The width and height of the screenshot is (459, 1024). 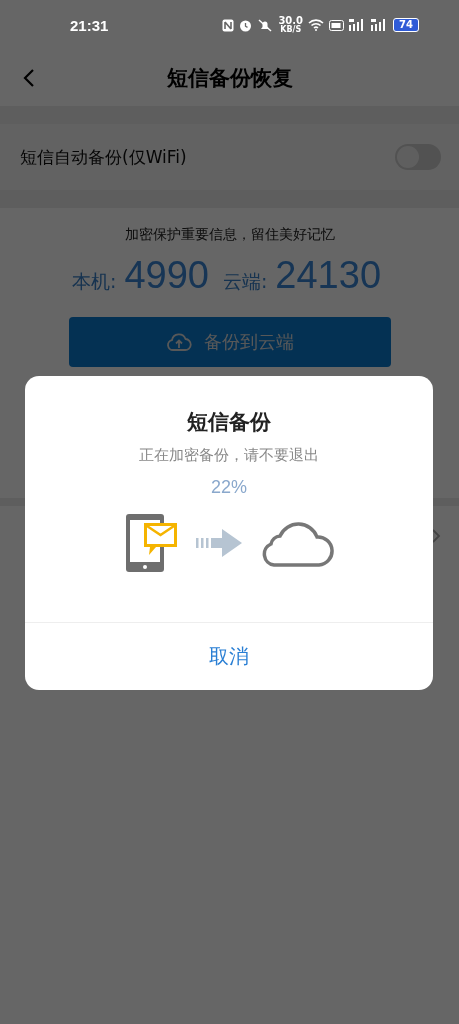 What do you see at coordinates (94, 281) in the screenshot?
I see `count-label: 本机:` at bounding box center [94, 281].